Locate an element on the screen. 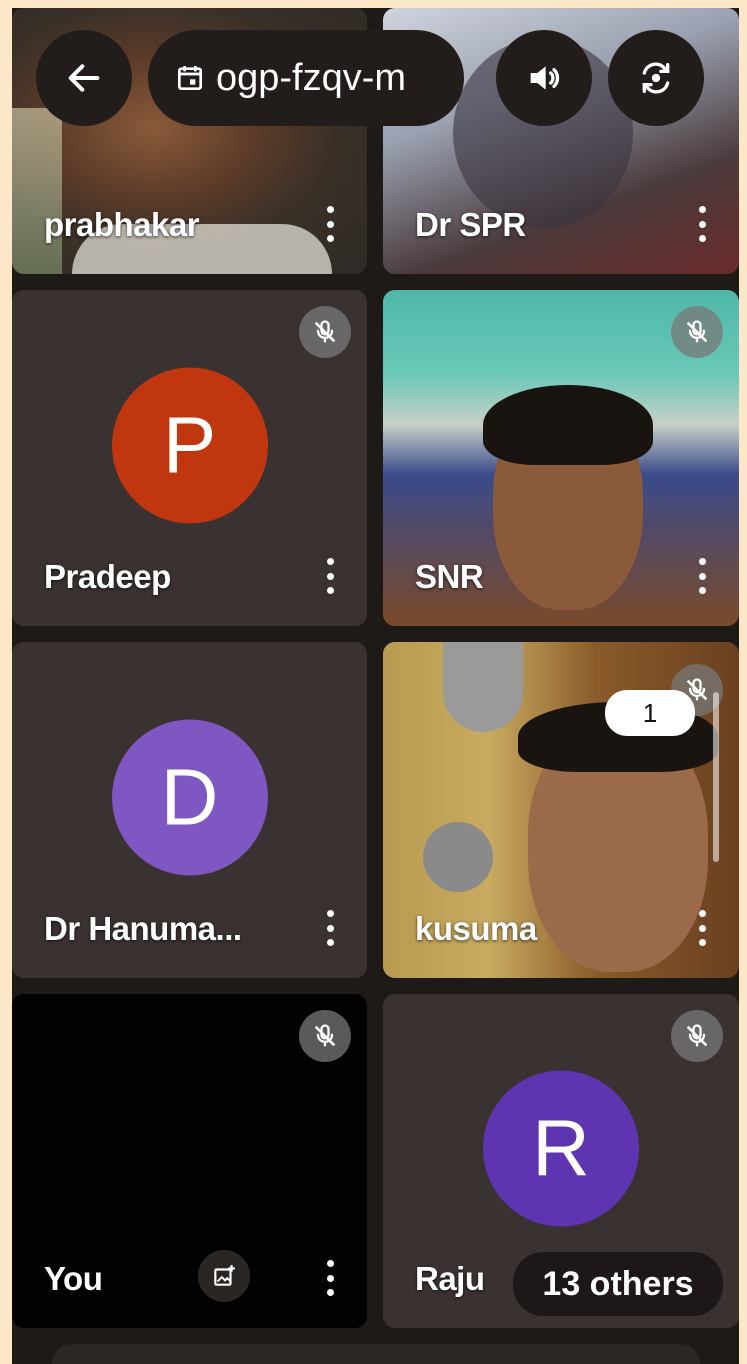  participant-name: kusuma is located at coordinates (476, 928).